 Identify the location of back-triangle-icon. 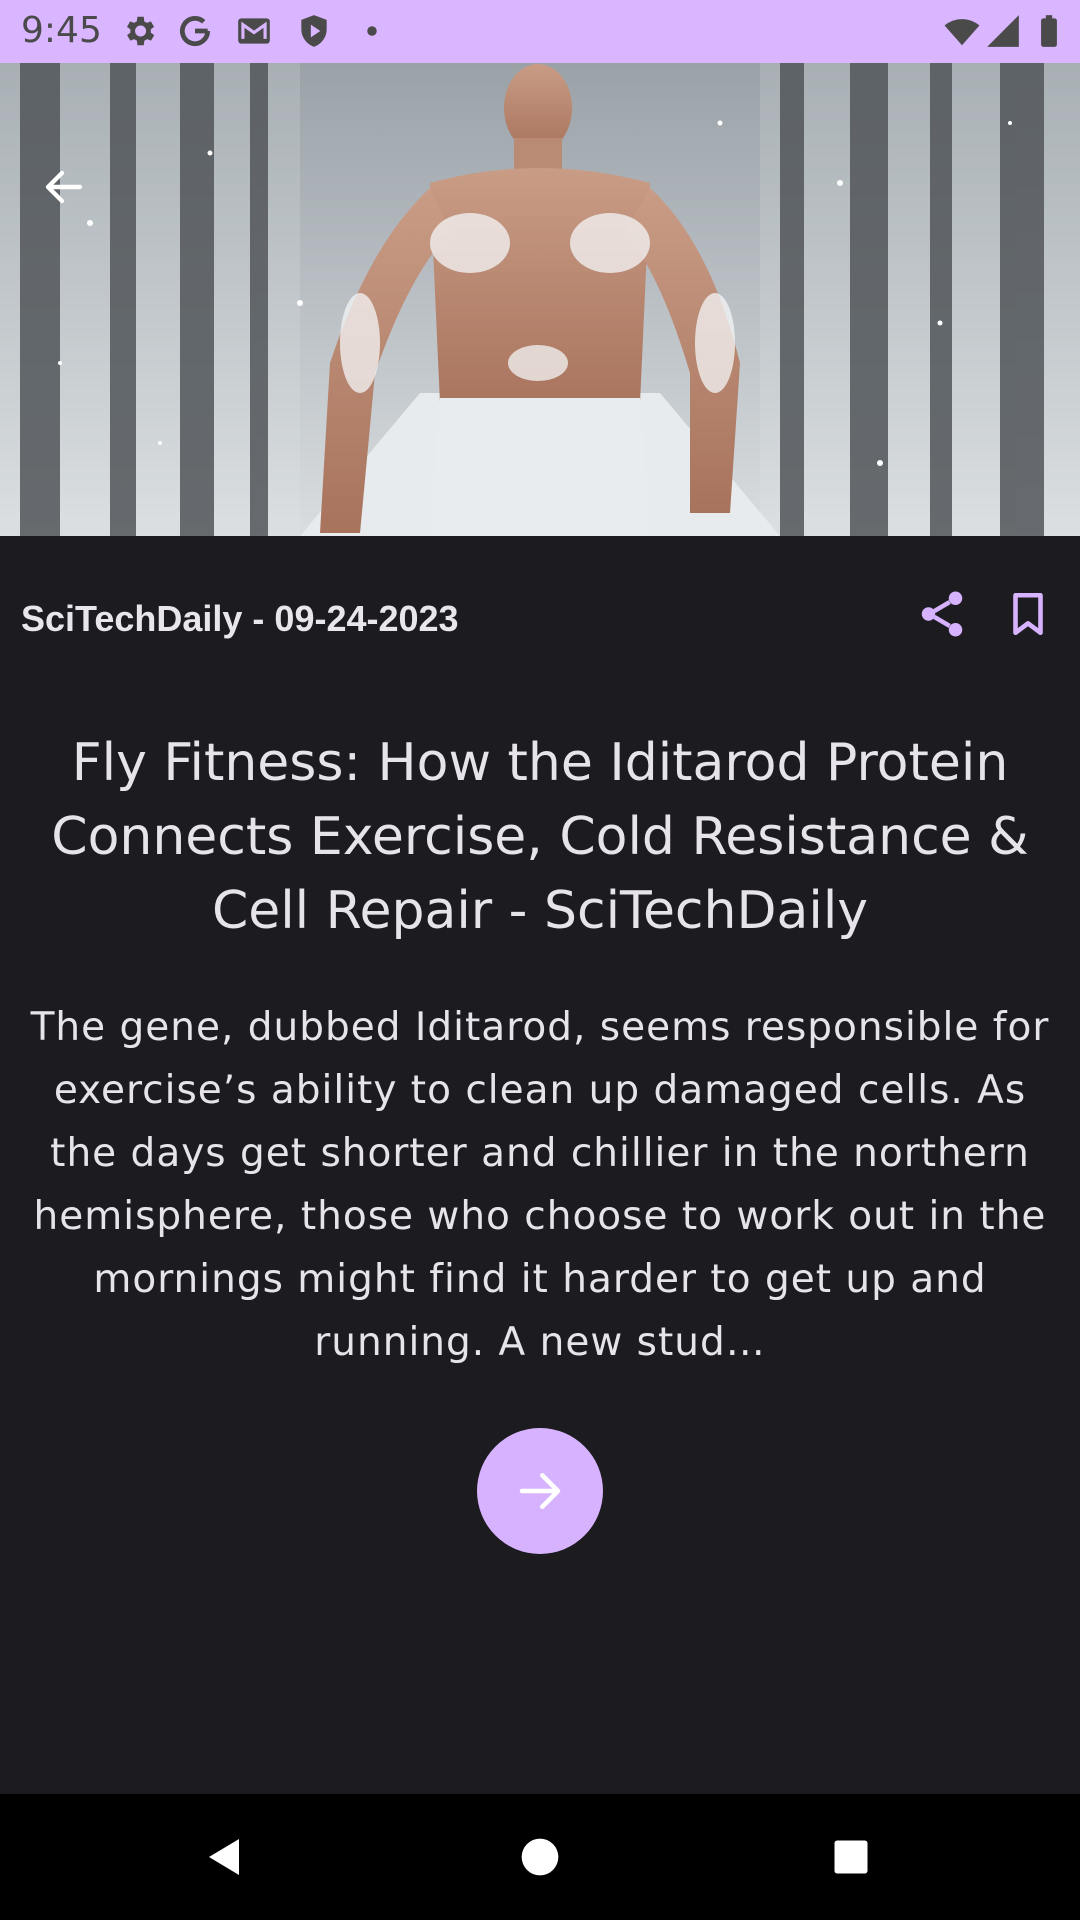
(224, 1857).